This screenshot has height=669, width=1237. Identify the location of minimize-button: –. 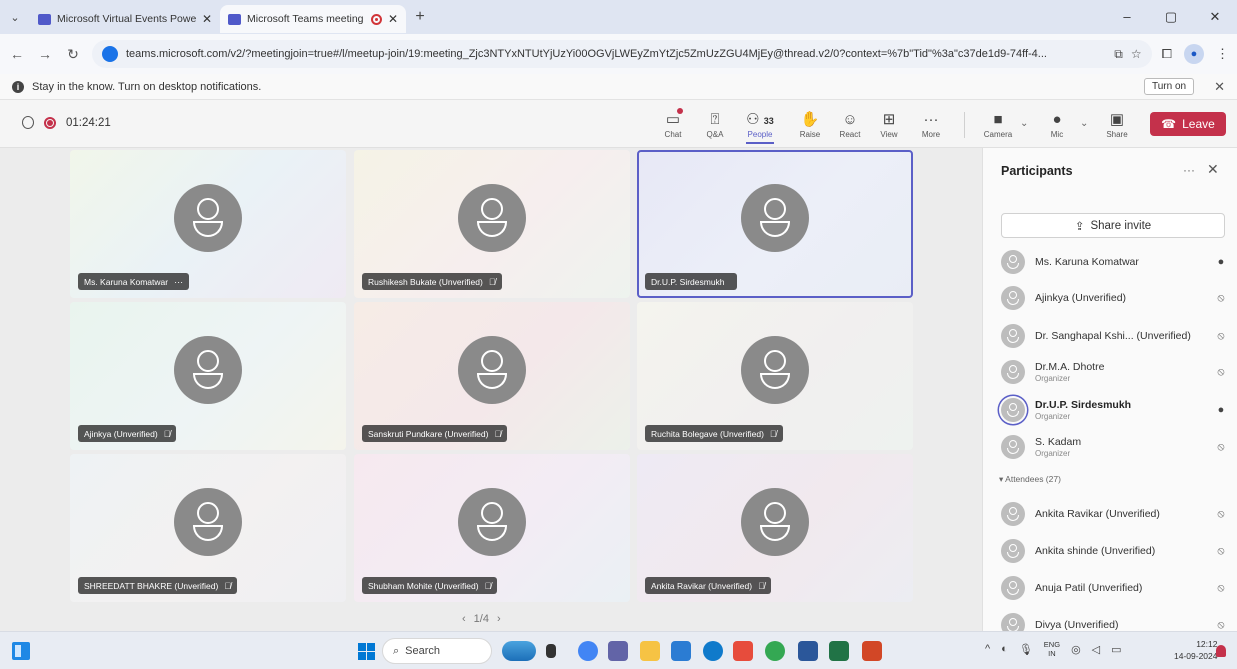
(1127, 17).